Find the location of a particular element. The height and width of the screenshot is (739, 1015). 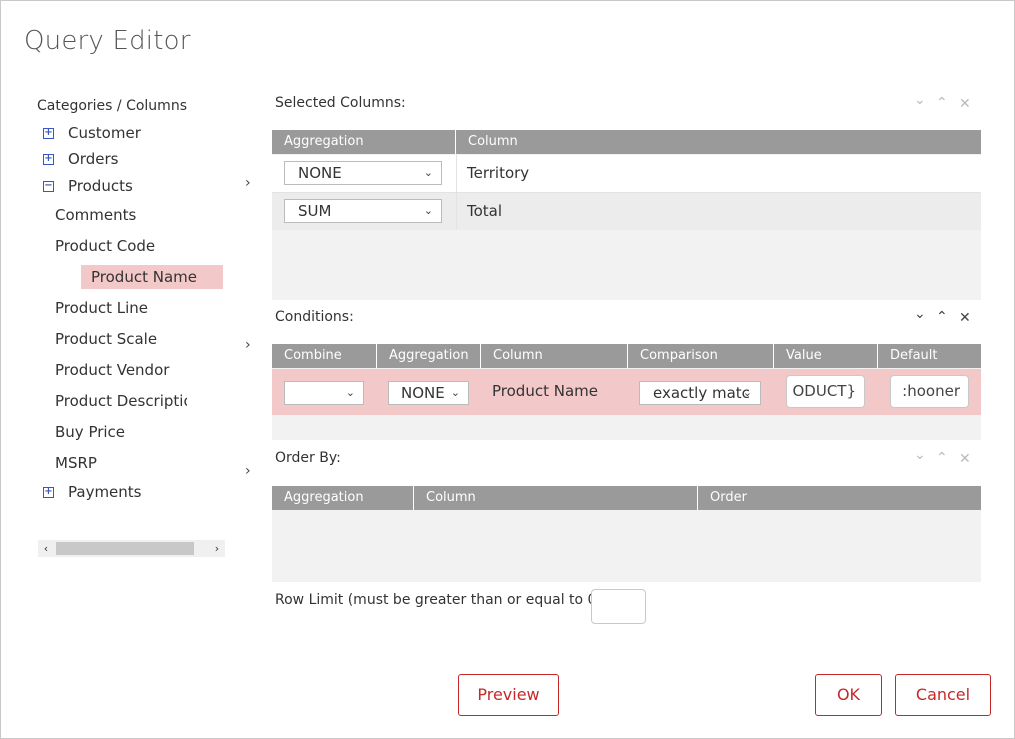

tree-leaf-buy-price: Buy Price is located at coordinates (116, 432).